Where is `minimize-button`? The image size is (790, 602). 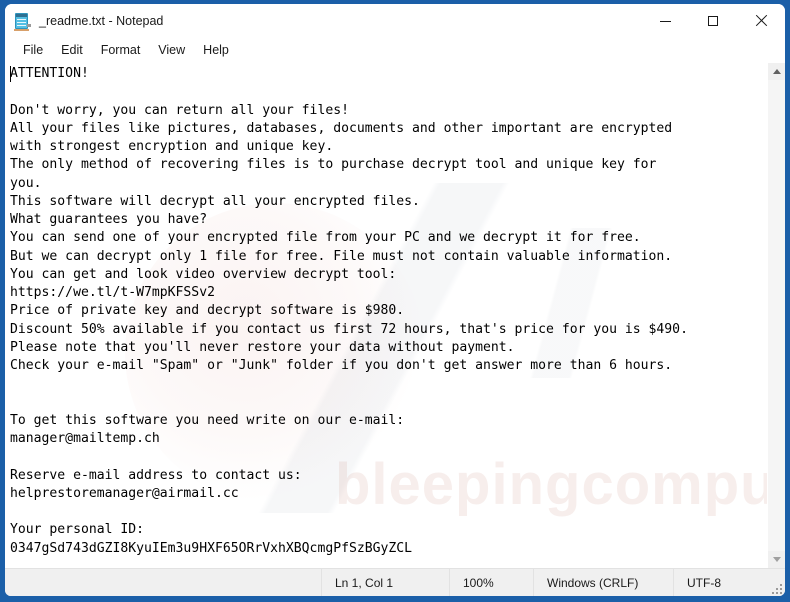
minimize-button is located at coordinates (665, 21).